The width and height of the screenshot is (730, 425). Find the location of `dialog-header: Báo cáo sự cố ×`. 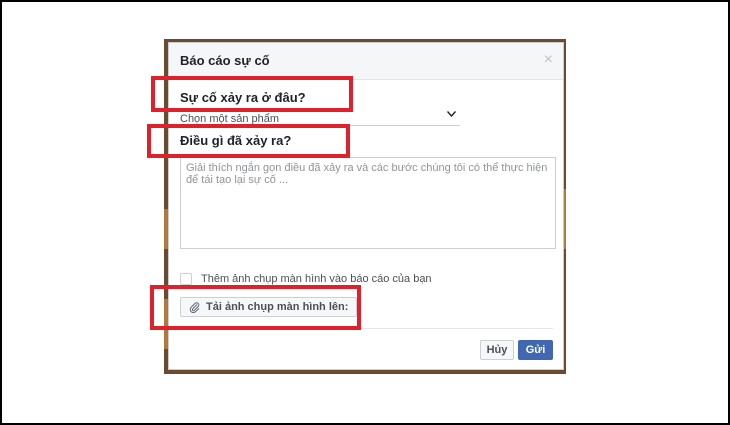

dialog-header: Báo cáo sự cố × is located at coordinates (366, 61).